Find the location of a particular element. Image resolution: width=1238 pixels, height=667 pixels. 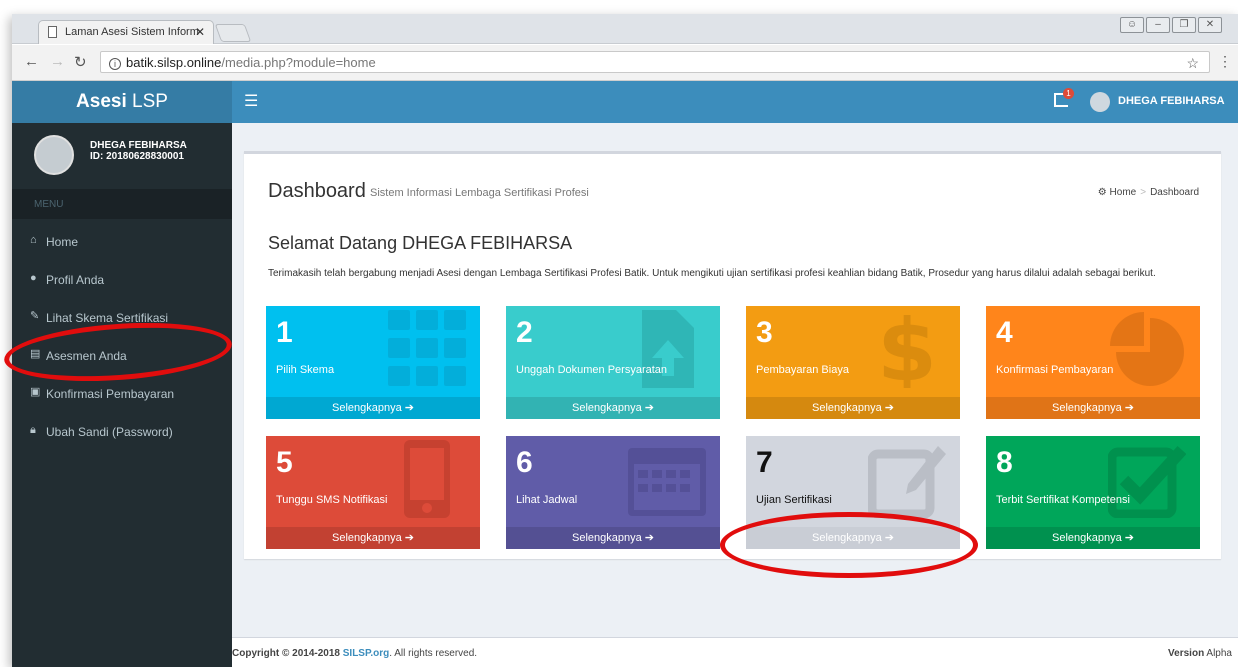

user-icon: ● is located at coordinates (33, 278).